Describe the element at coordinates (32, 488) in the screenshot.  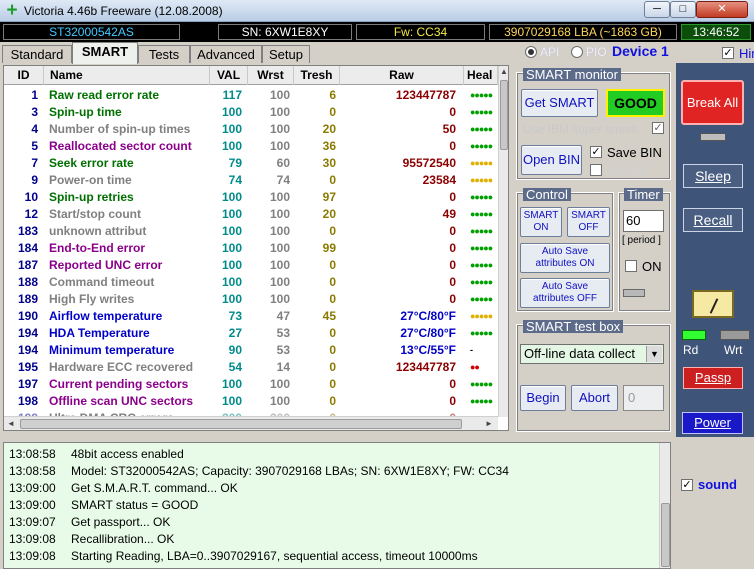
I see `log-time: 13:09:00` at that location.